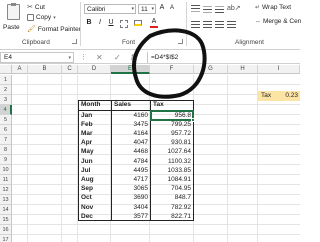  I want to click on row-header-12: 12, so click(6, 190).